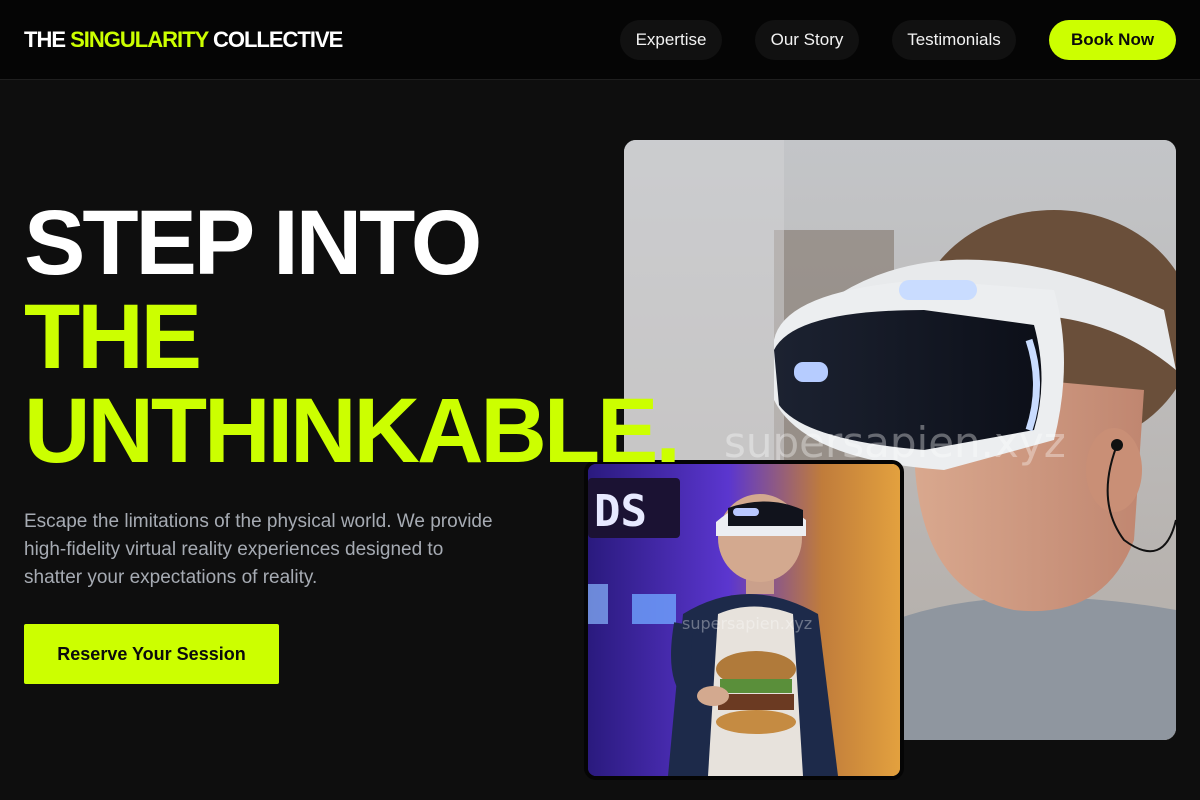  Describe the element at coordinates (113, 337) in the screenshot. I see `hero-title-line-2: THE` at that location.